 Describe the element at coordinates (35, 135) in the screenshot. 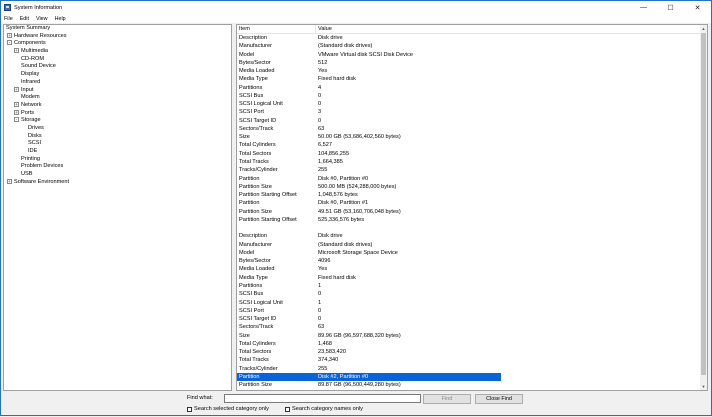

I see `tree-item-label: Disks` at that location.